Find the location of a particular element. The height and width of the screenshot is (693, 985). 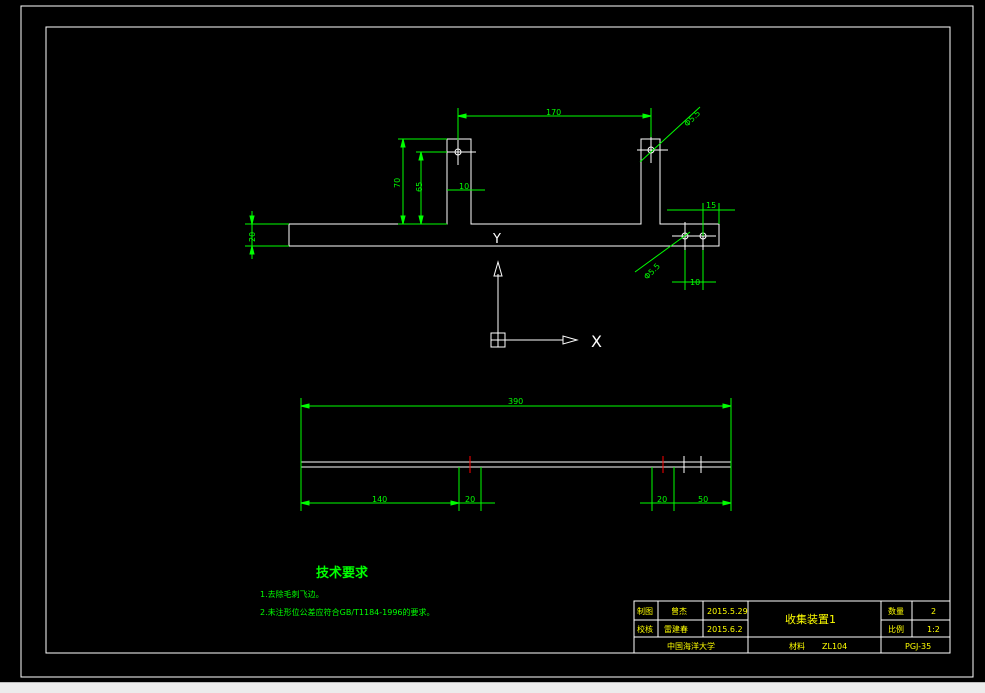

dim-50: 50 is located at coordinates (703, 499).